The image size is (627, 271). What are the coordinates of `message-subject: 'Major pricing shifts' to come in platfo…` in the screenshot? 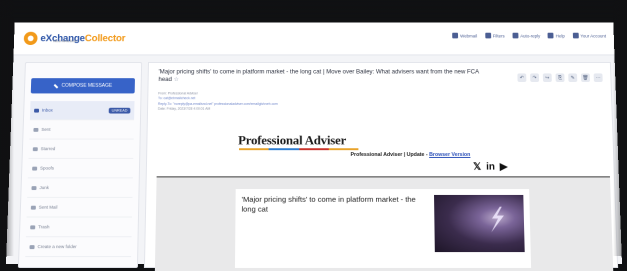 It's located at (318, 75).